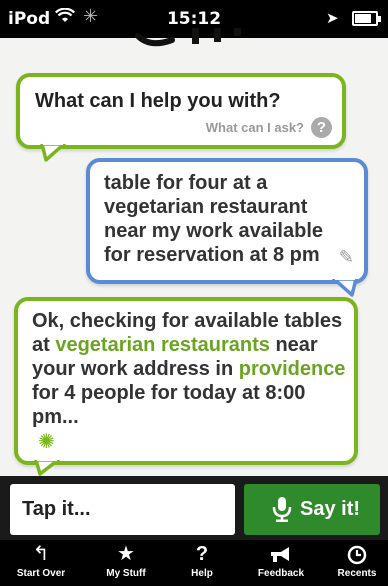 The image size is (388, 586). I want to click on clock-icon, so click(355, 554).